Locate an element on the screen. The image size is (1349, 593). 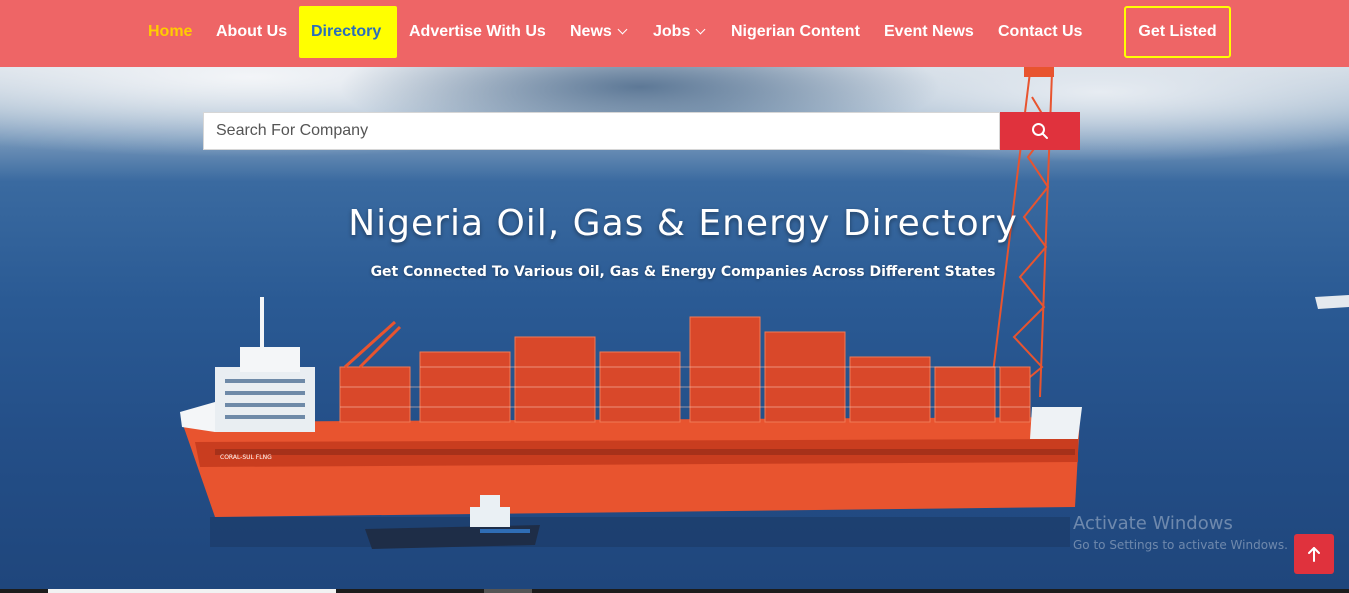
windows-activation-title: Activate Windows is located at coordinates (1153, 523).